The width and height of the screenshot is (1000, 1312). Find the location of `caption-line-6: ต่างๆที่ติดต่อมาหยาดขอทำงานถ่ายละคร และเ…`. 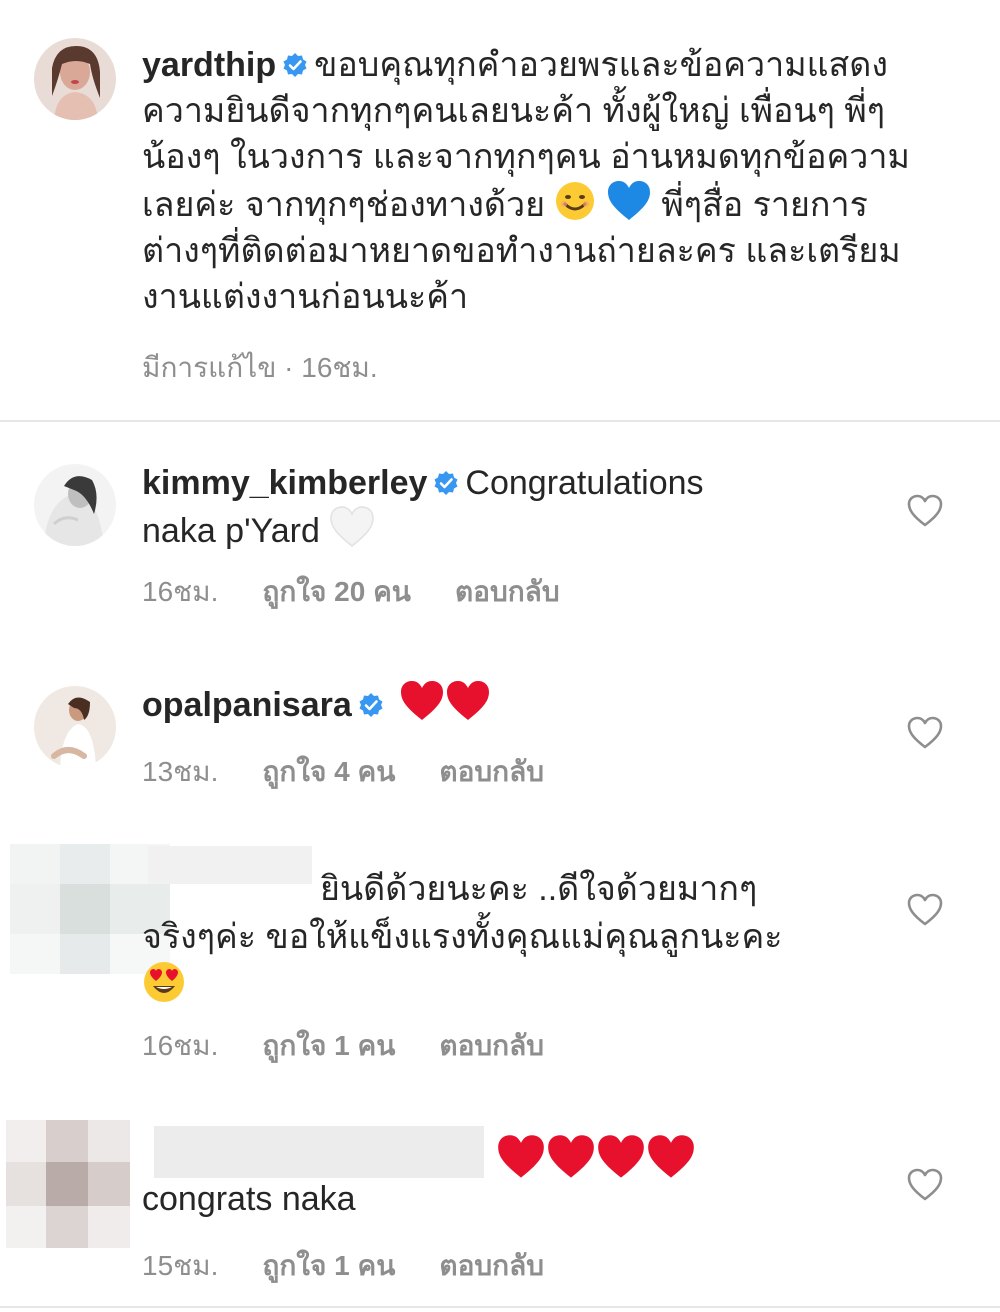

caption-line-6: ต่างๆที่ติดต่อมาหยาดขอทำงานถ่ายละคร และเ… is located at coordinates (521, 251).